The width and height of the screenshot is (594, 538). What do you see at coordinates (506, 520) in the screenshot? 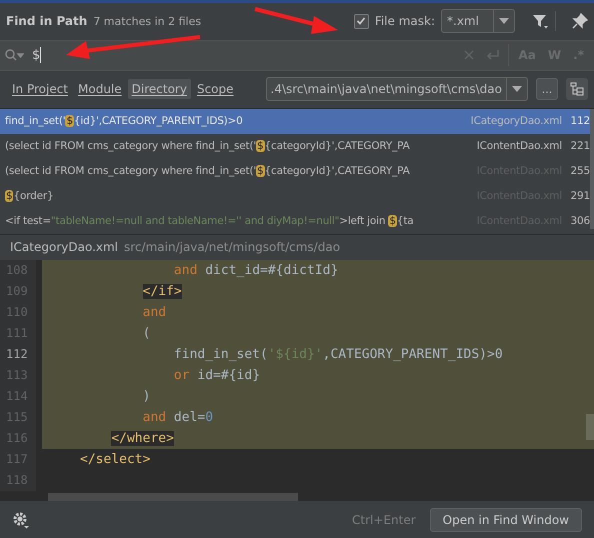
I see `open-in-find-window-button: Open in Find Window` at bounding box center [506, 520].